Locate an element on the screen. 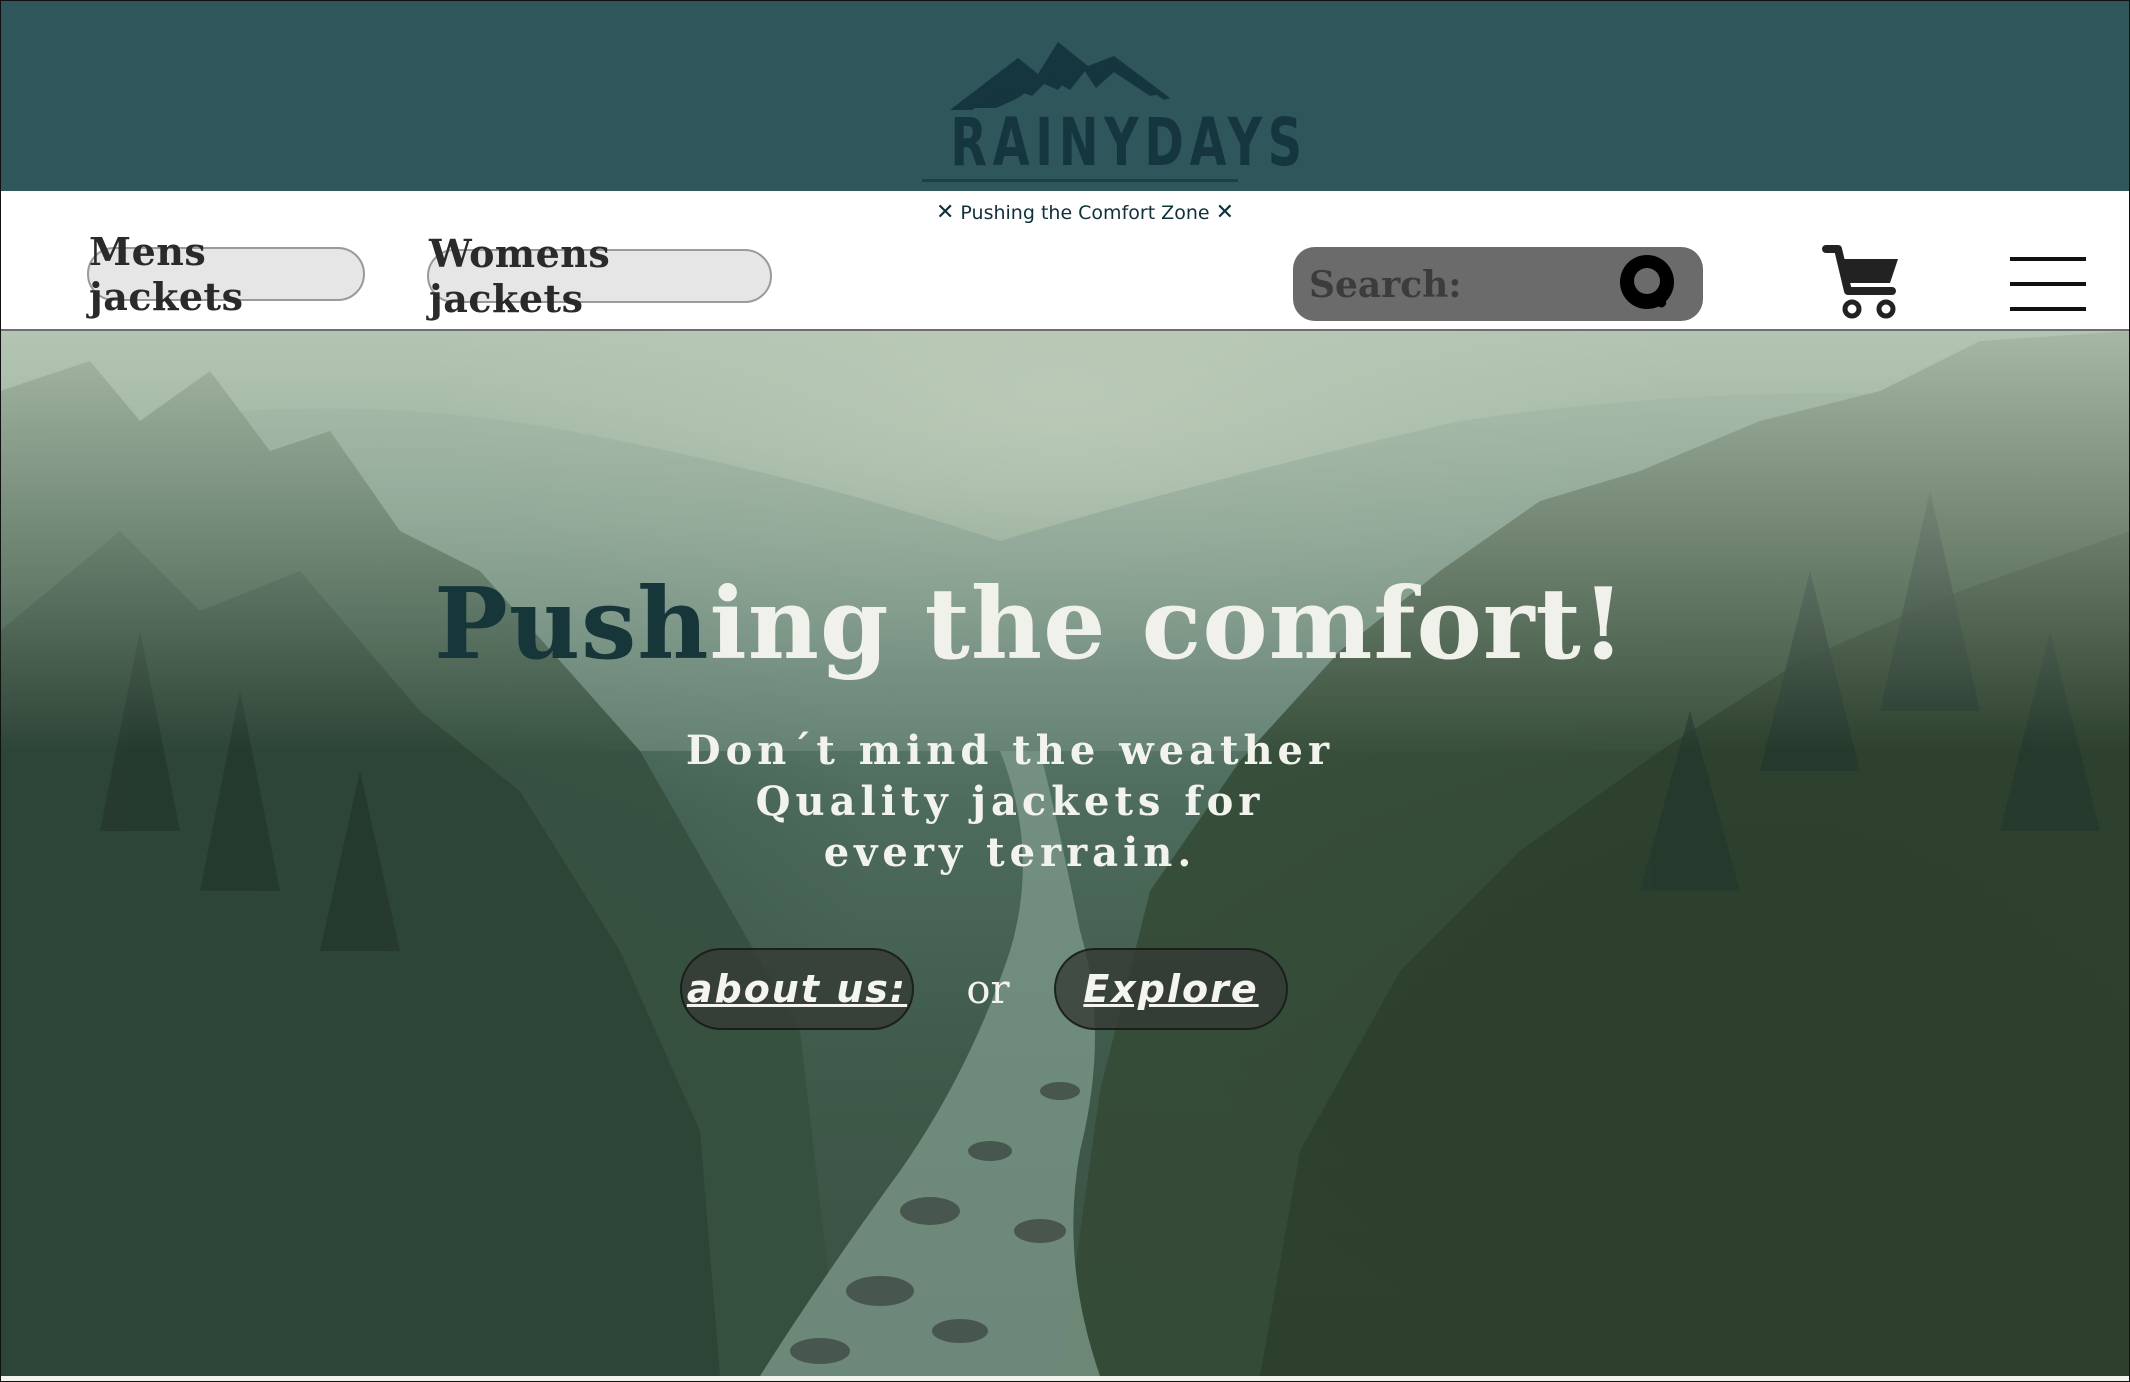  hero-subtitle-line: Don´t mind the weather is located at coordinates (1010, 750).